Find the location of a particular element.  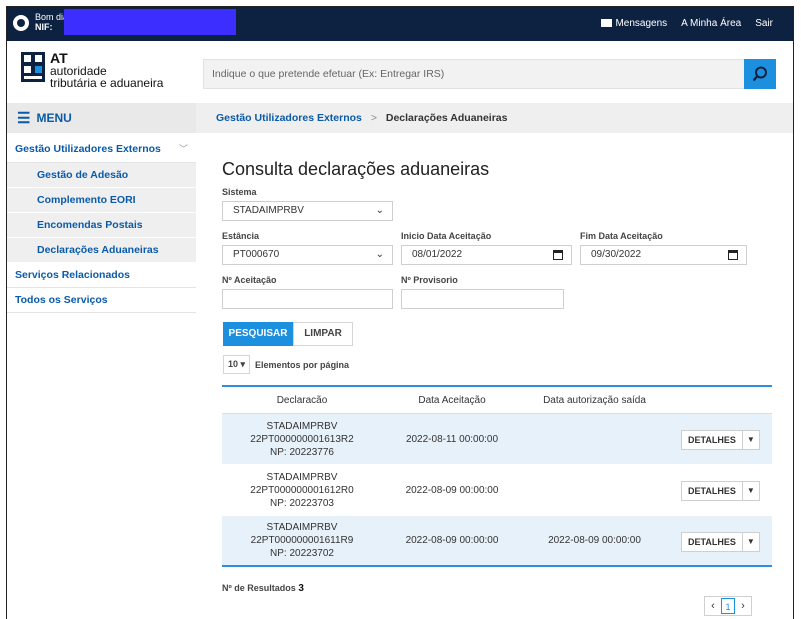

results-count: Nº de Resultados 3 is located at coordinates (263, 588).